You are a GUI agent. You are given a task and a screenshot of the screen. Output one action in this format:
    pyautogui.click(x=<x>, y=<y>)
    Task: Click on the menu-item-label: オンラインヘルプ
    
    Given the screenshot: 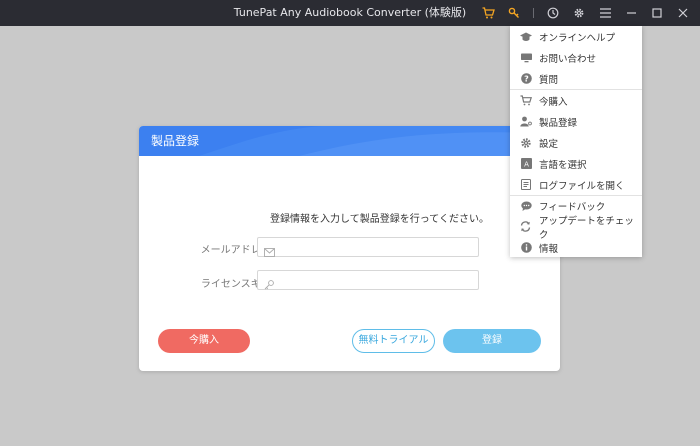 What is the action you would take?
    pyautogui.click(x=577, y=38)
    